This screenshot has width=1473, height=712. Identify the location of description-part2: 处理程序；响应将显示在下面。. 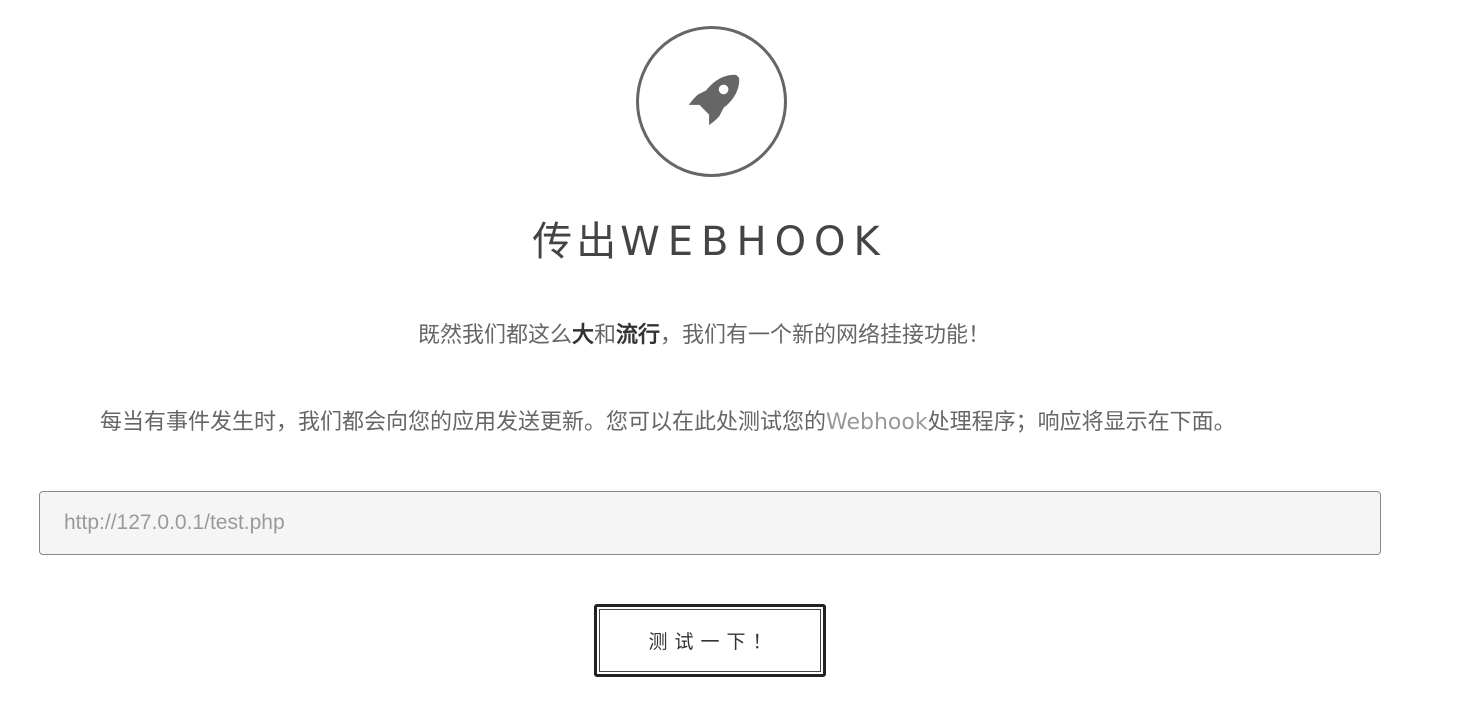
(1081, 422).